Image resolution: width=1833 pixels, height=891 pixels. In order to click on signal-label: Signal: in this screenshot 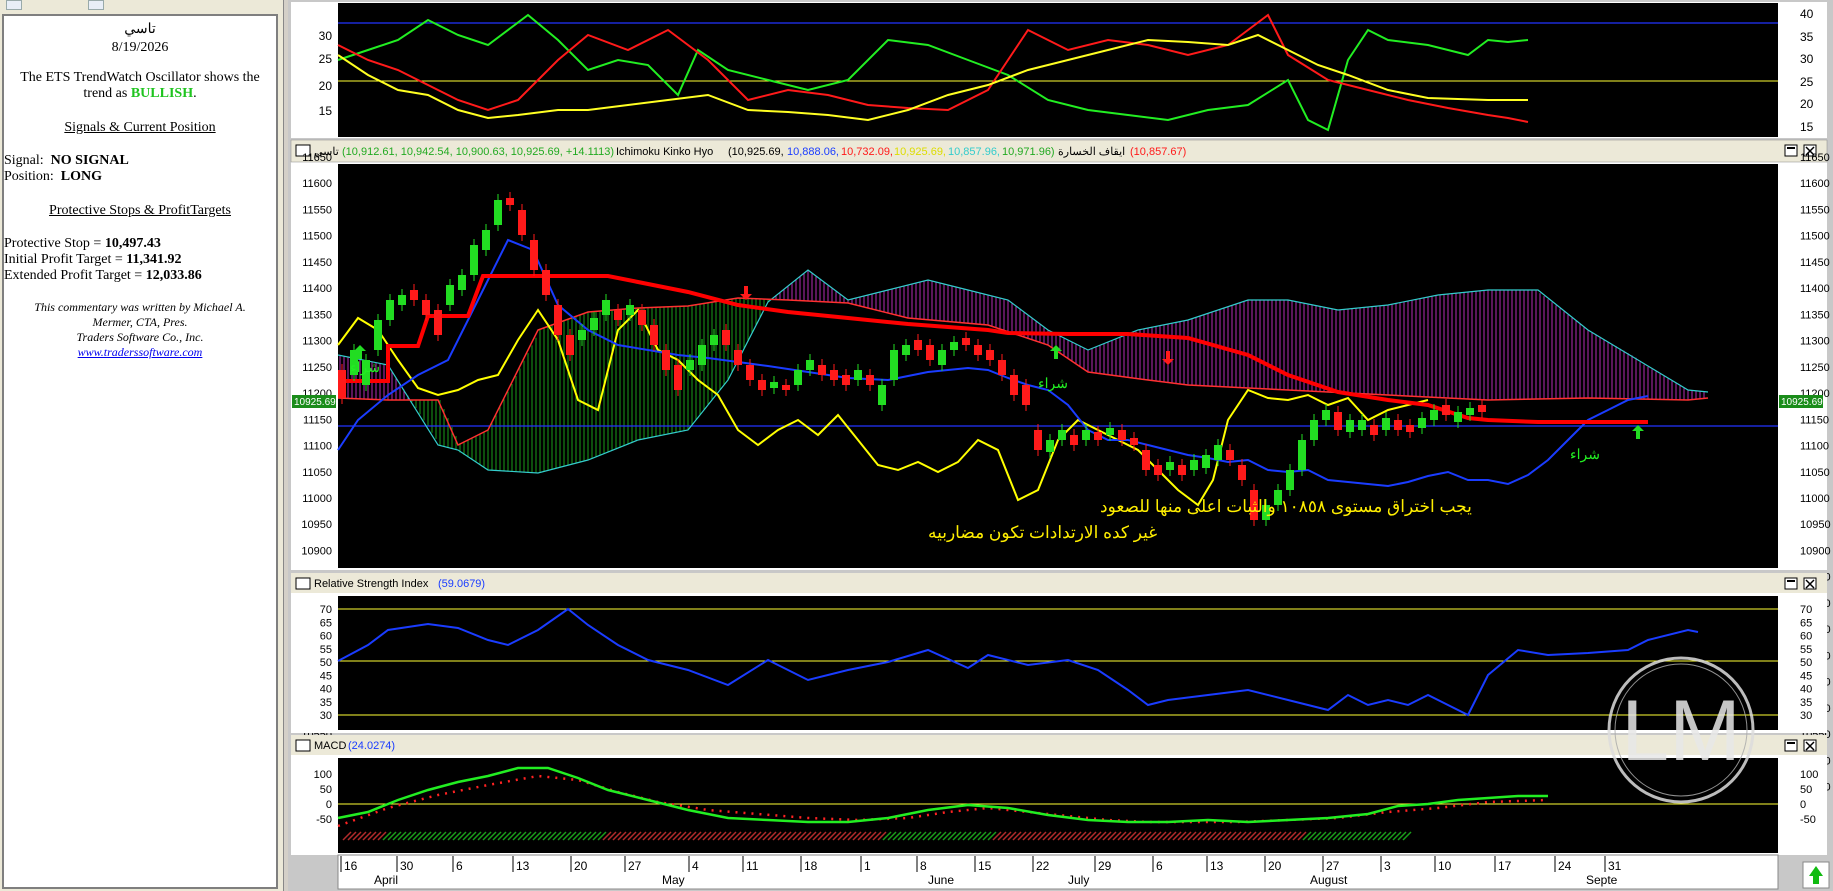, I will do `click(24, 160)`.